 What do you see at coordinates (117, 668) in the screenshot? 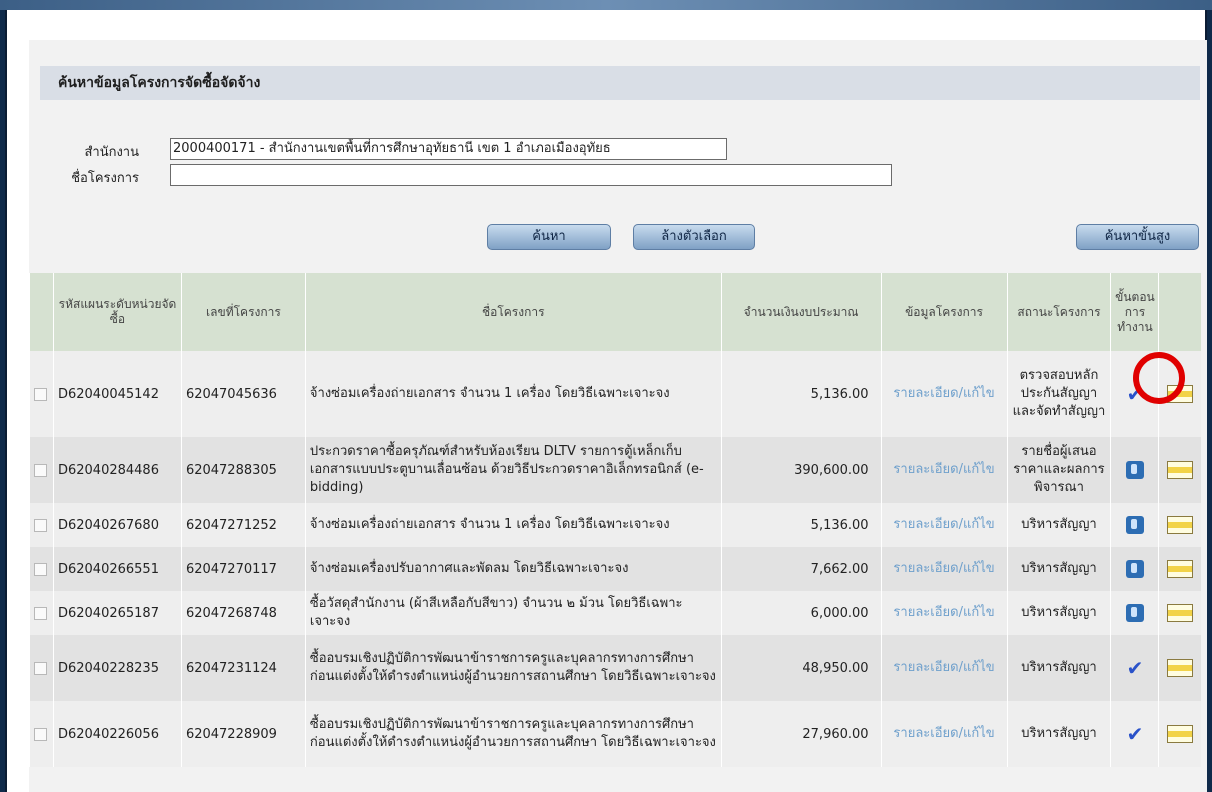
I see `plan-code-cell: D62040228235` at bounding box center [117, 668].